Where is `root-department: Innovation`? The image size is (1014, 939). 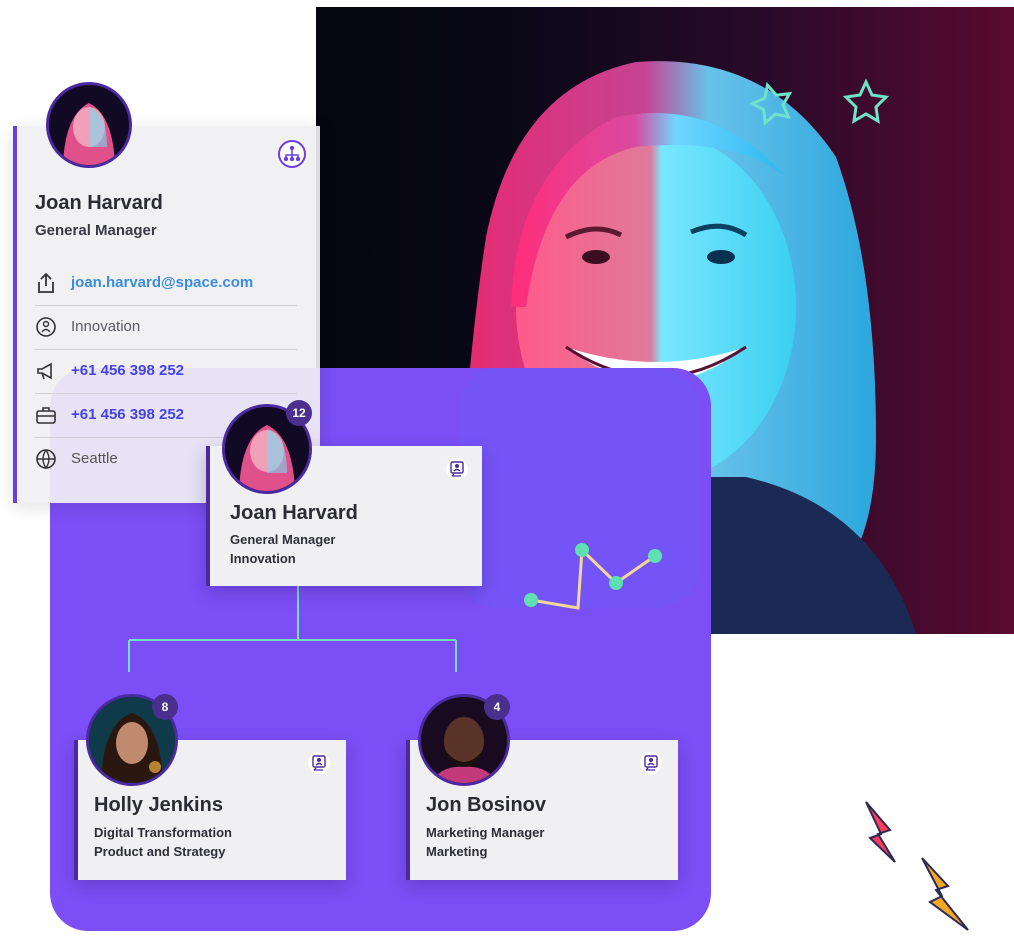 root-department: Innovation is located at coordinates (263, 558).